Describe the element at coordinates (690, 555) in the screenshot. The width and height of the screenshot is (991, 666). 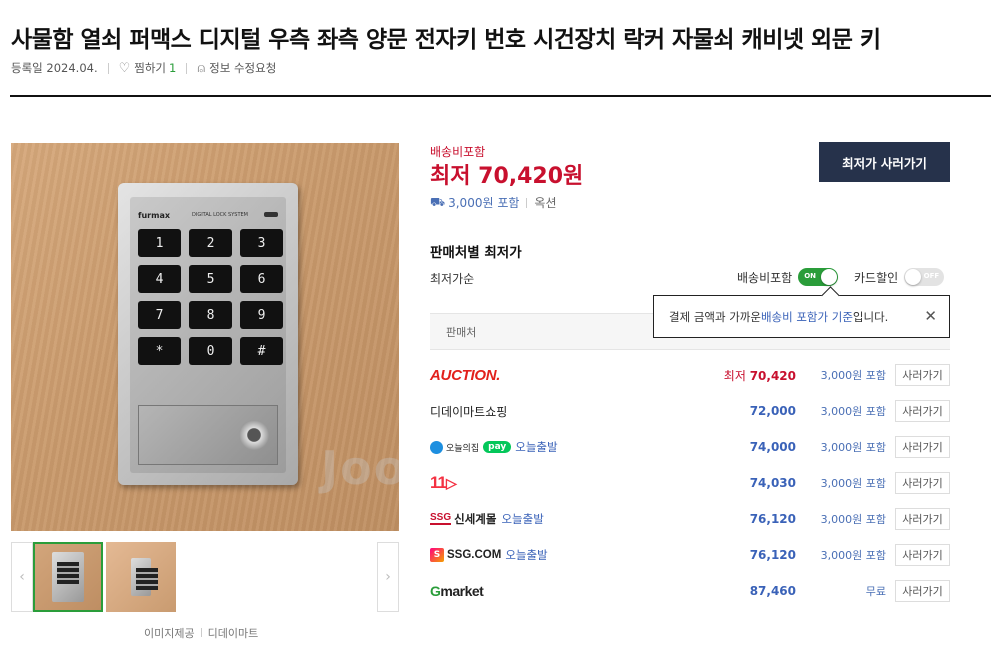
I see `seller-row: S SSG.COM 오늘출발 76,120 3,000원 포함 사러가기` at that location.